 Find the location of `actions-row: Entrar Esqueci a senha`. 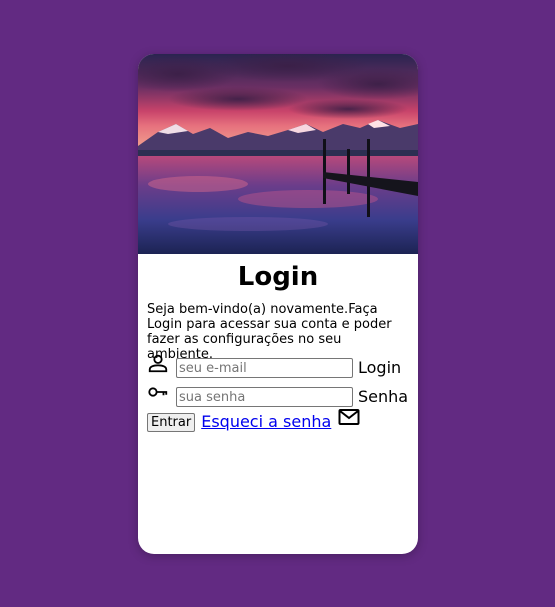

actions-row: Entrar Esqueci a senha is located at coordinates (254, 418).